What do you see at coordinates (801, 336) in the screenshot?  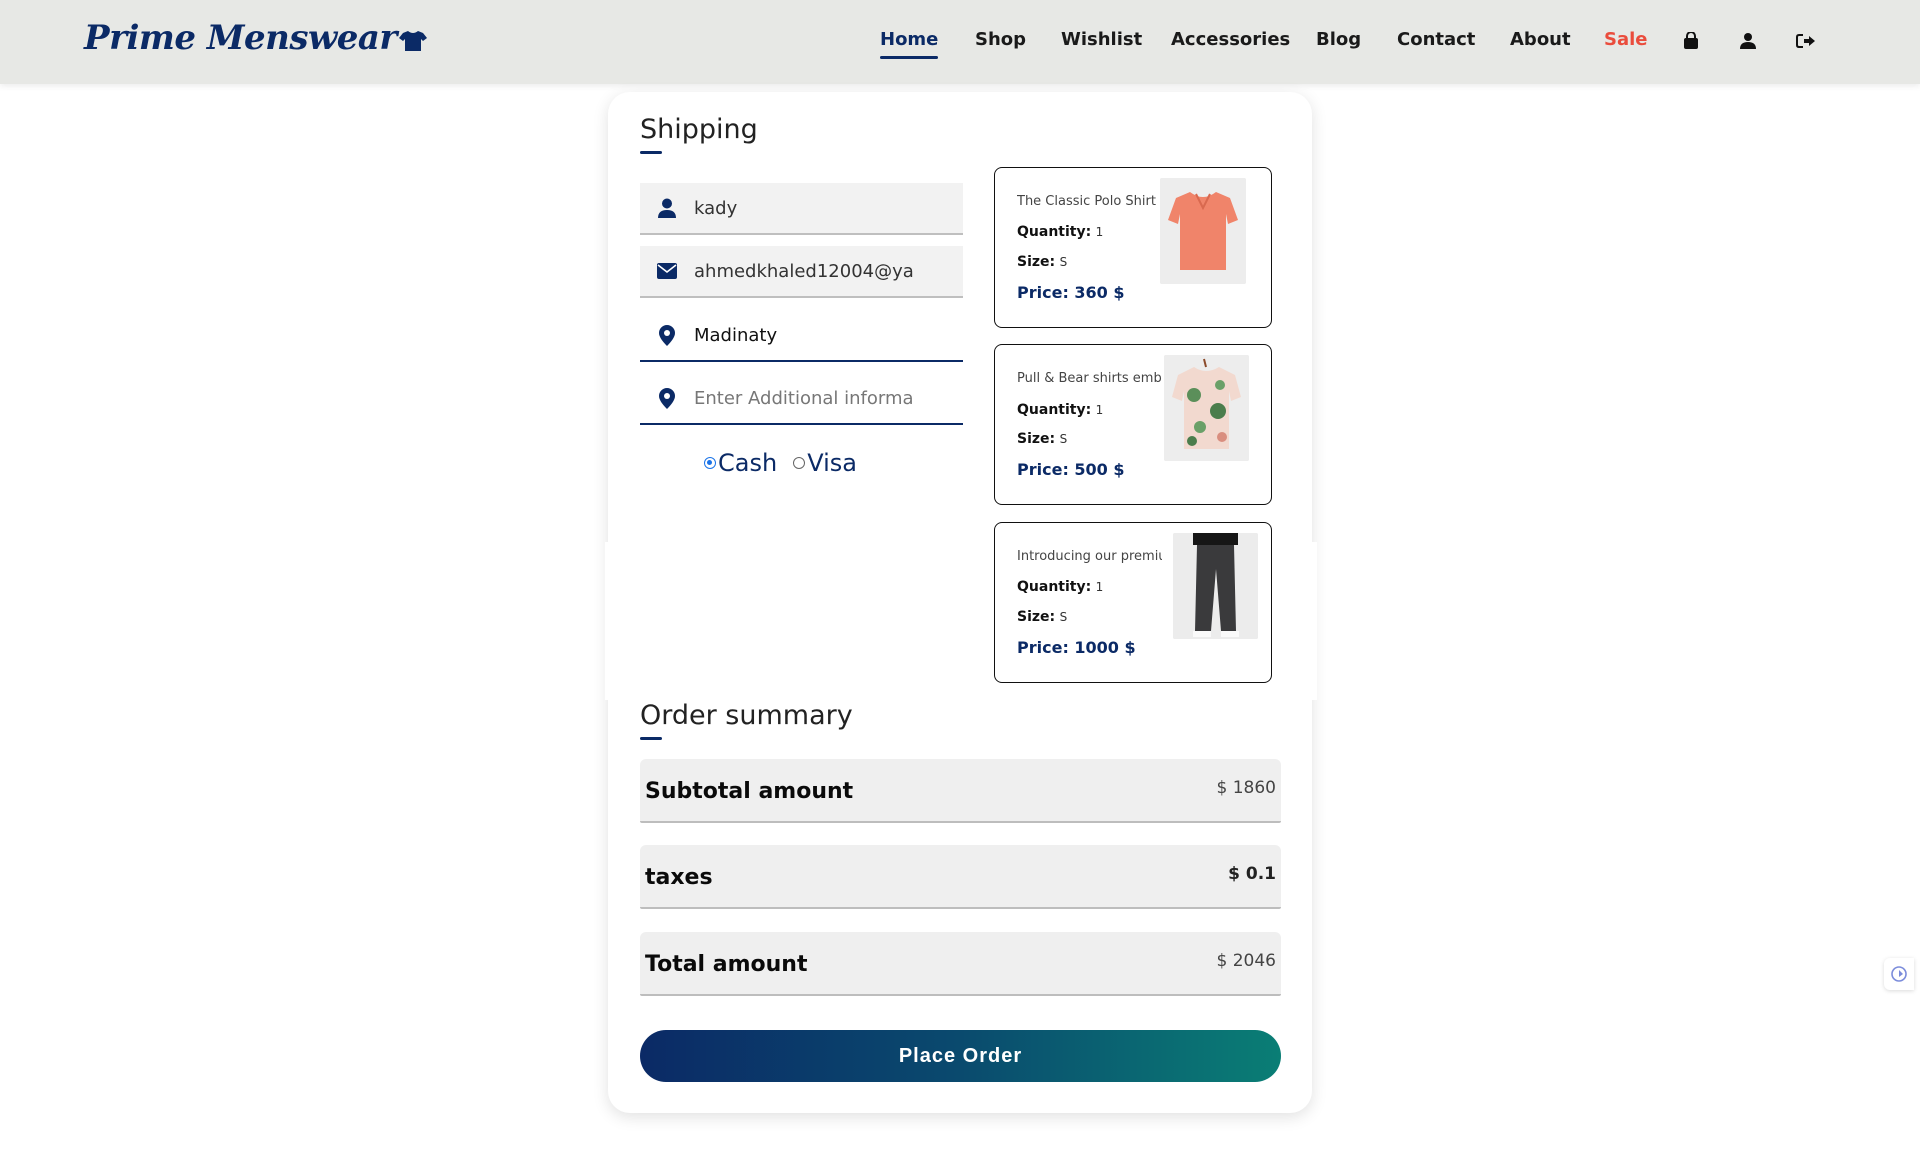 I see `address-field: Madinaty` at bounding box center [801, 336].